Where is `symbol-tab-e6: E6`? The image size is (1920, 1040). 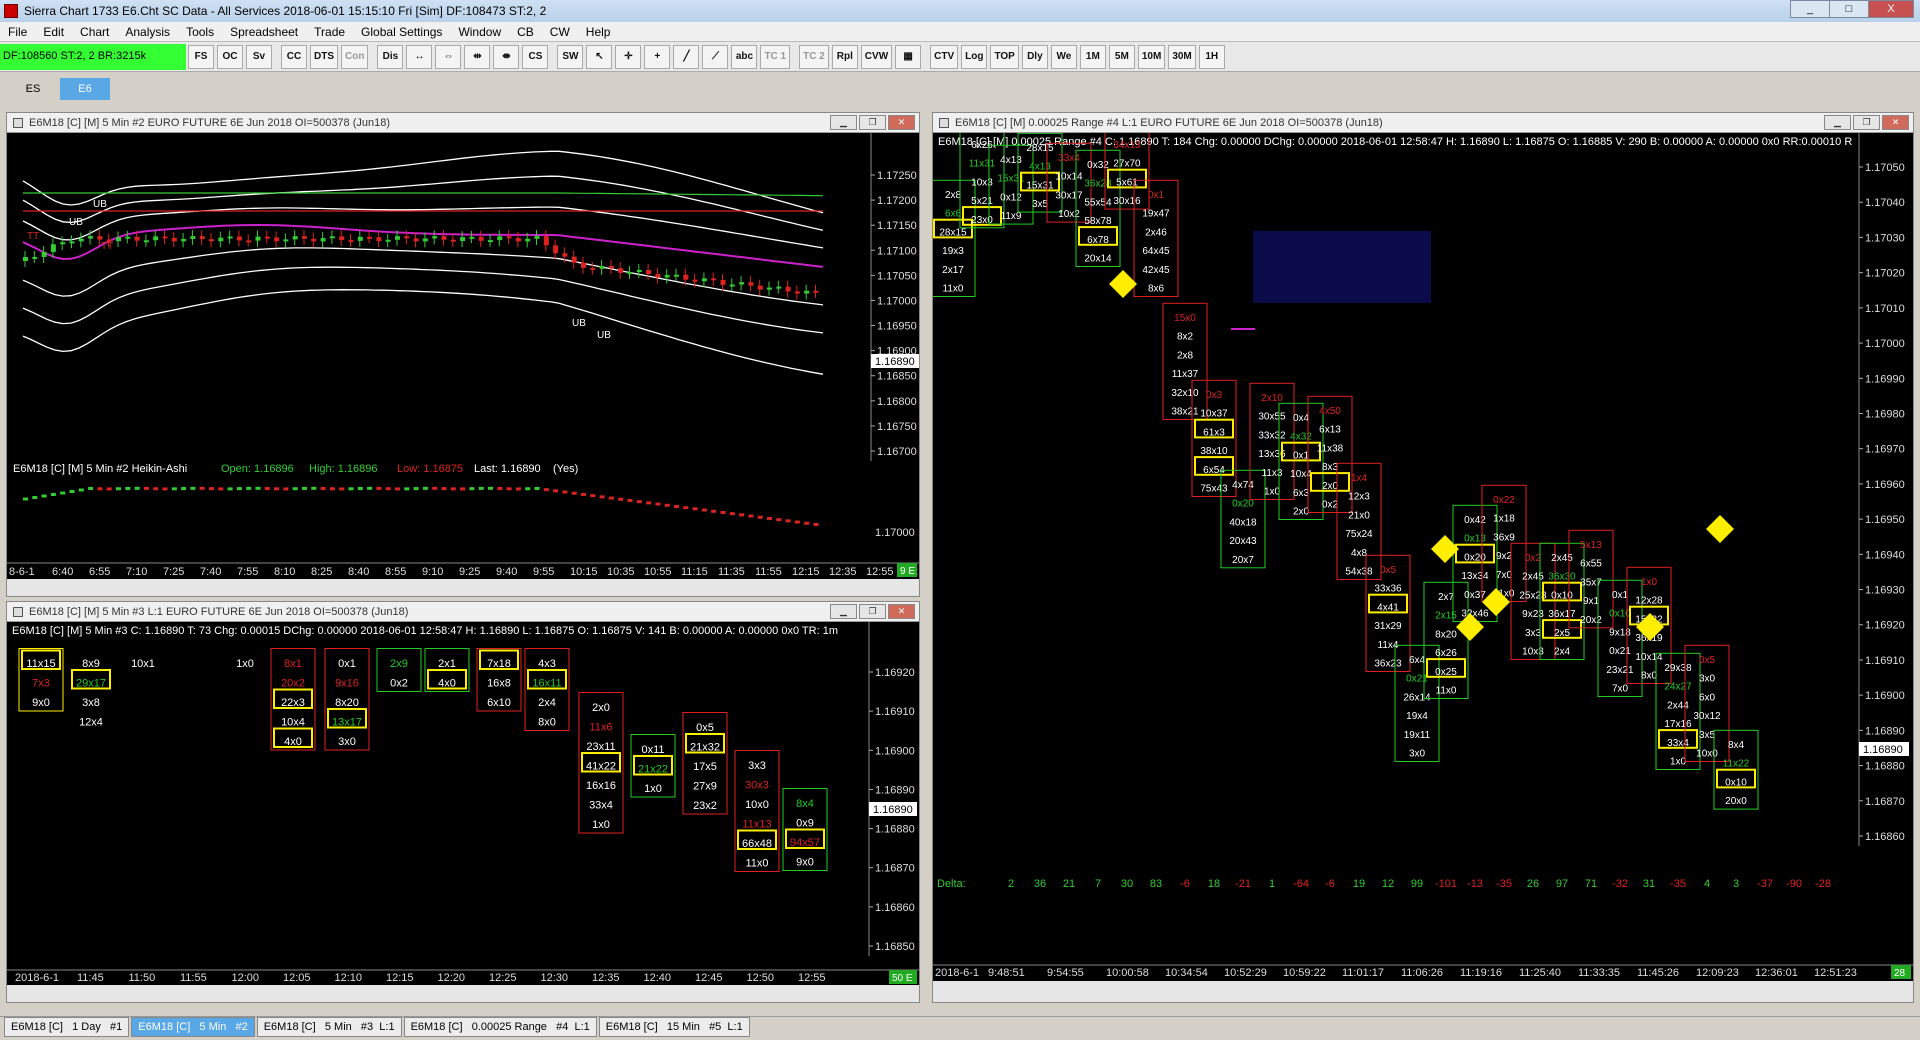
symbol-tab-e6: E6 is located at coordinates (85, 89).